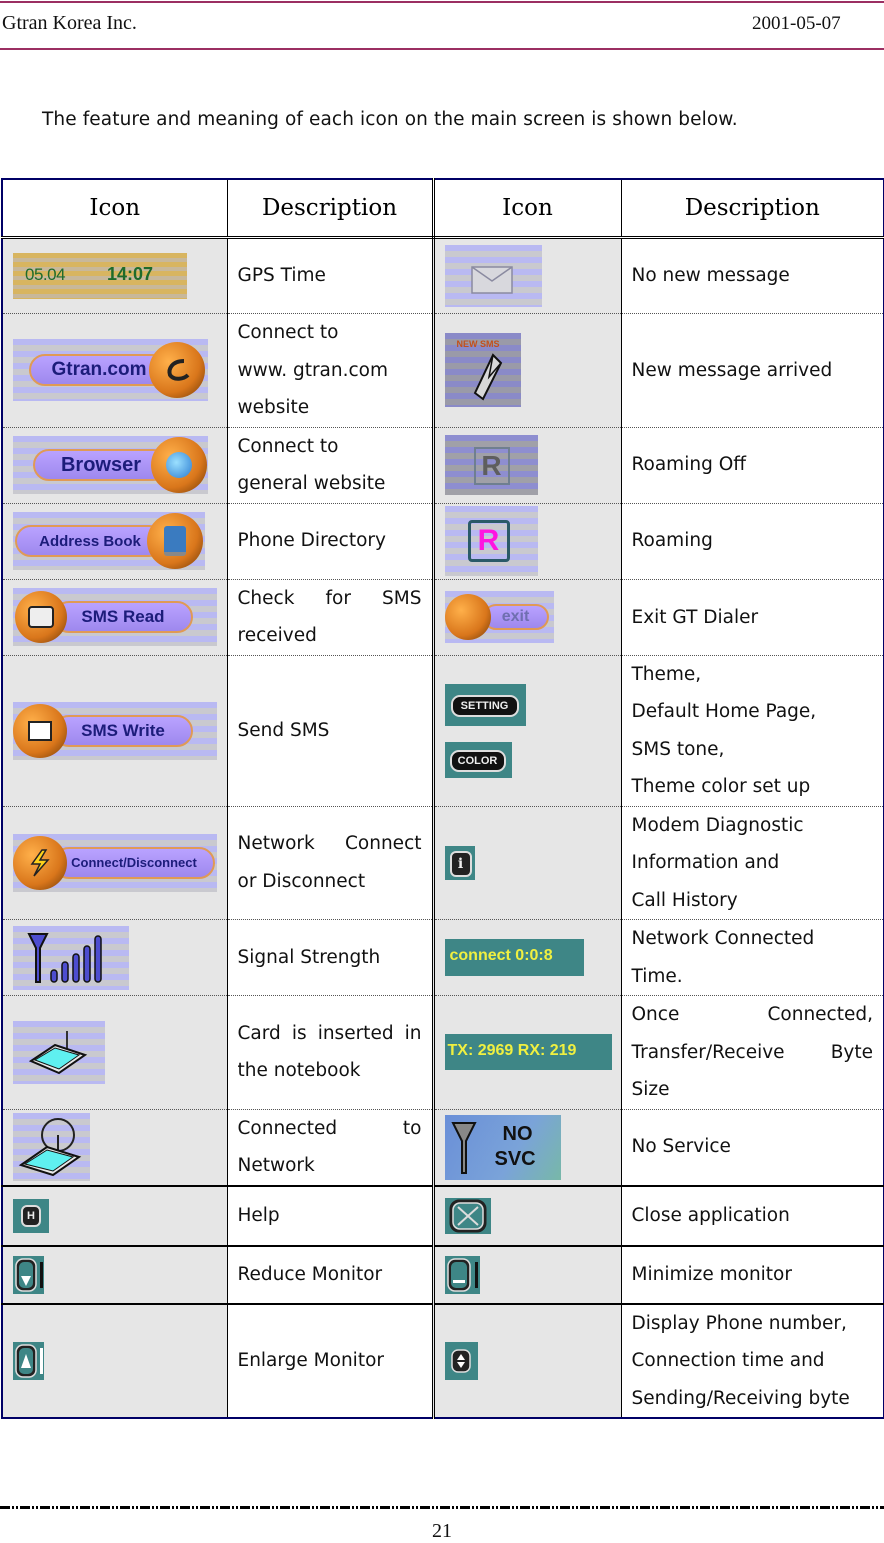 This screenshot has width=884, height=1543. What do you see at coordinates (331, 957) in the screenshot?
I see `description-text: Signal Strength` at bounding box center [331, 957].